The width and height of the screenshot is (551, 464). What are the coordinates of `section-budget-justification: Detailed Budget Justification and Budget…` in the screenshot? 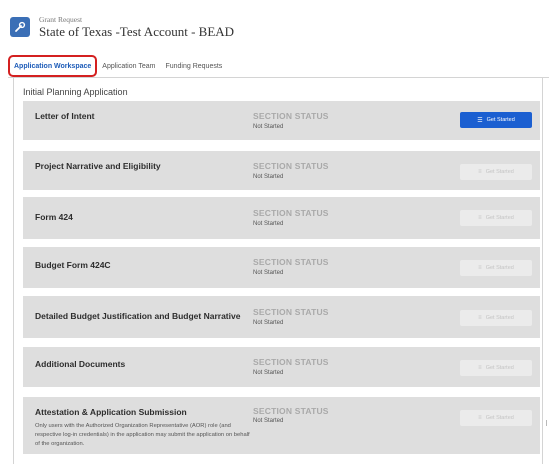 It's located at (281, 317).